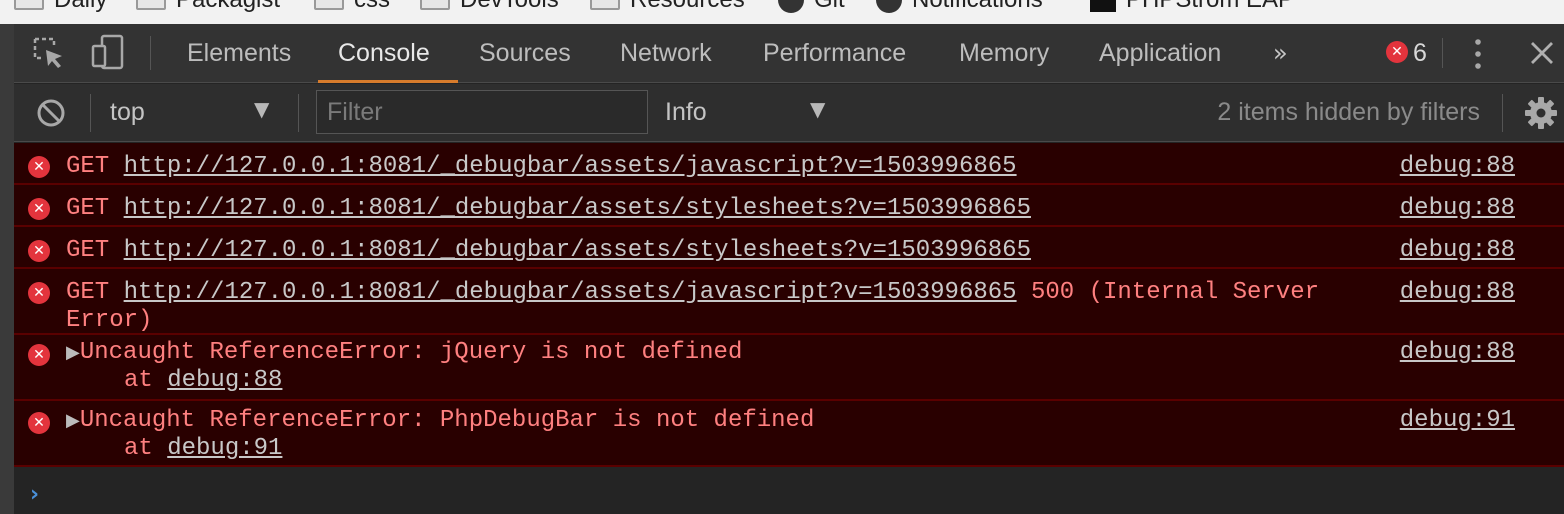 The width and height of the screenshot is (1564, 514). I want to click on more-tabs-button: », so click(1280, 53).